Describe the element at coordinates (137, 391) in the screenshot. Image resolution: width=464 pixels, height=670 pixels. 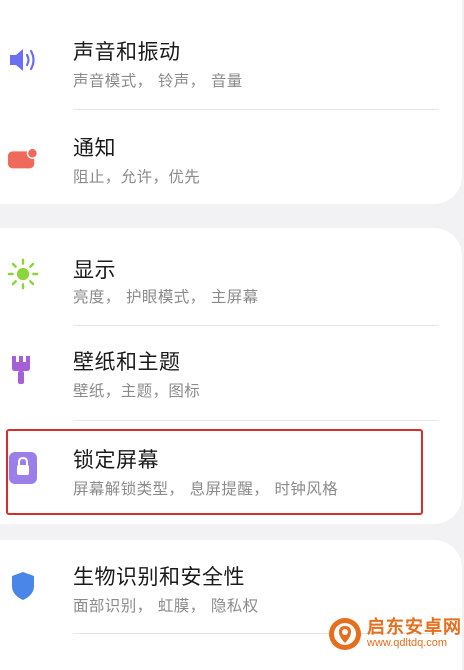
I see `setting-subtitle: 壁纸，主题，图标` at that location.